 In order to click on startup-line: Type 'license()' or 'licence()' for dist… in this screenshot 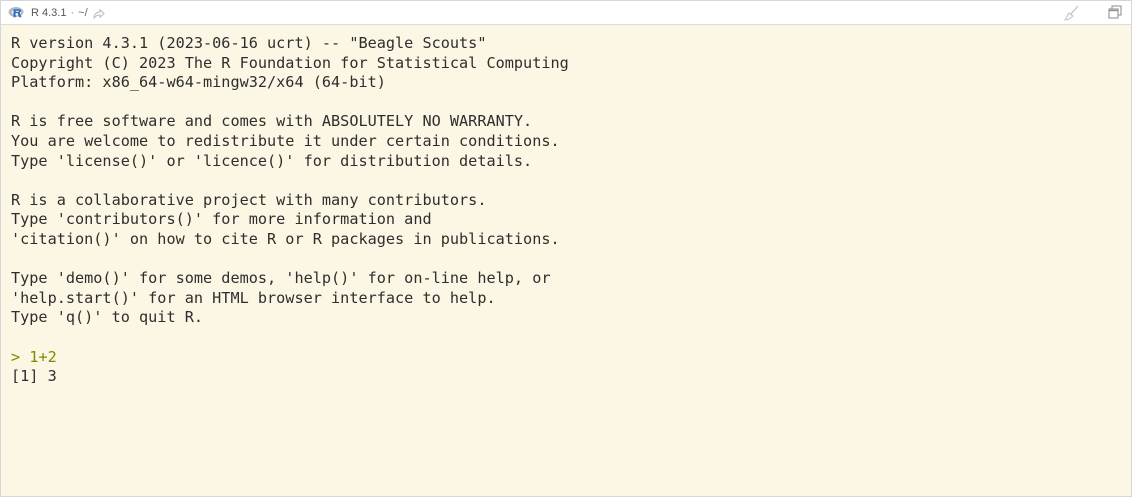, I will do `click(272, 160)`.